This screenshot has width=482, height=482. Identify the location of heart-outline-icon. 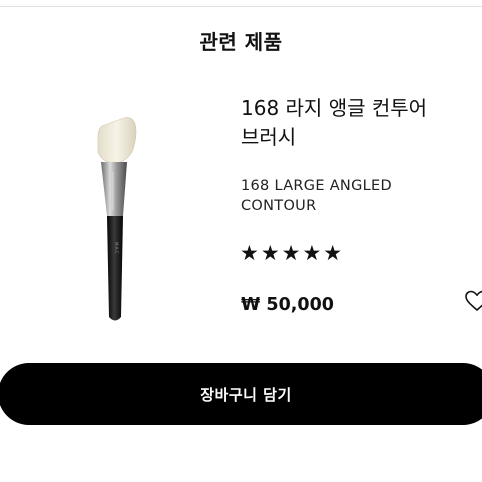
(473, 300).